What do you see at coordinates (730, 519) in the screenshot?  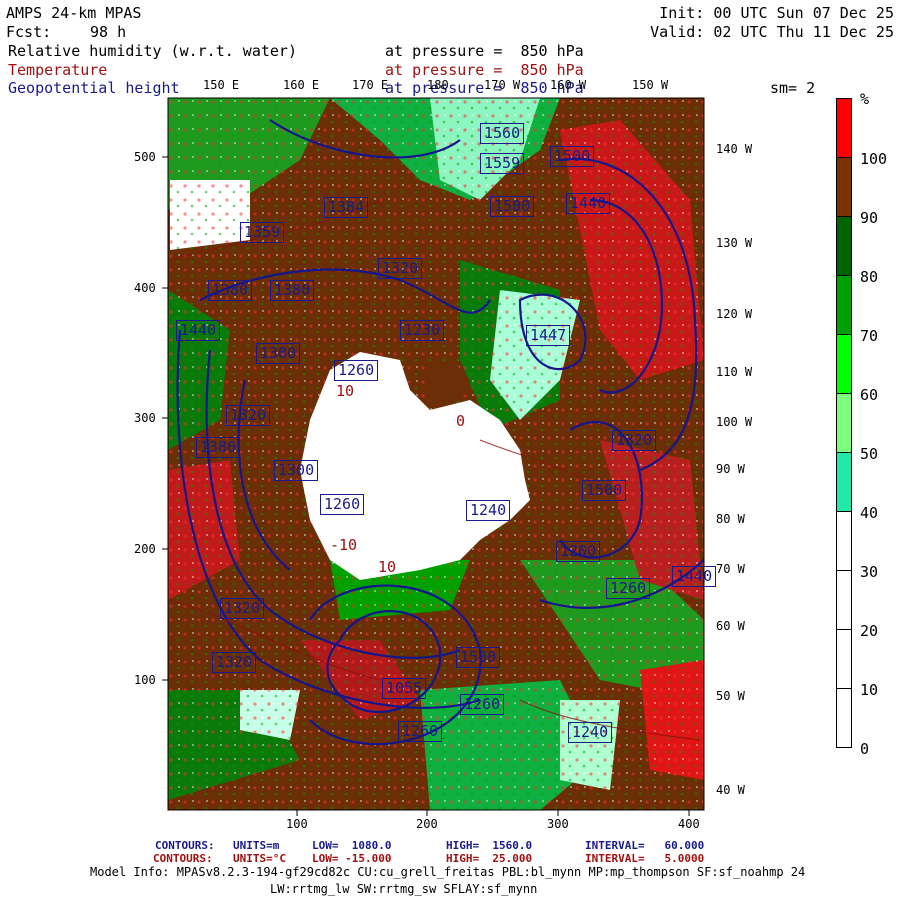 I see `lon-label-right: 80 W` at bounding box center [730, 519].